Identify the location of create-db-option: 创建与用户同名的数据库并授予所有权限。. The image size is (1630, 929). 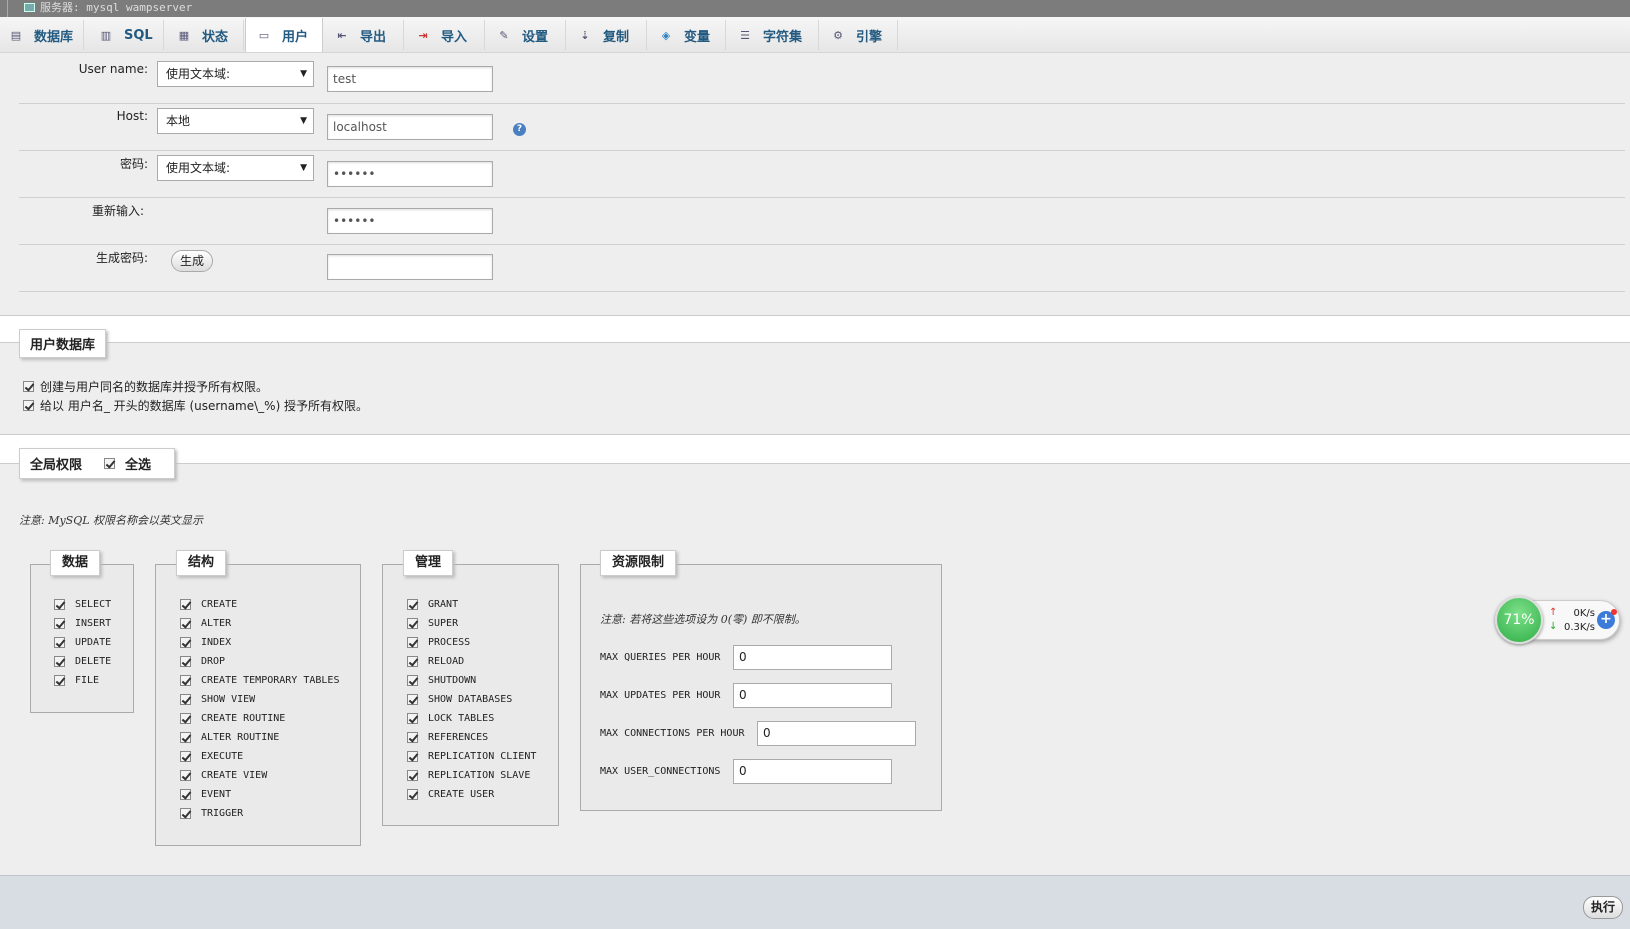
(145, 386).